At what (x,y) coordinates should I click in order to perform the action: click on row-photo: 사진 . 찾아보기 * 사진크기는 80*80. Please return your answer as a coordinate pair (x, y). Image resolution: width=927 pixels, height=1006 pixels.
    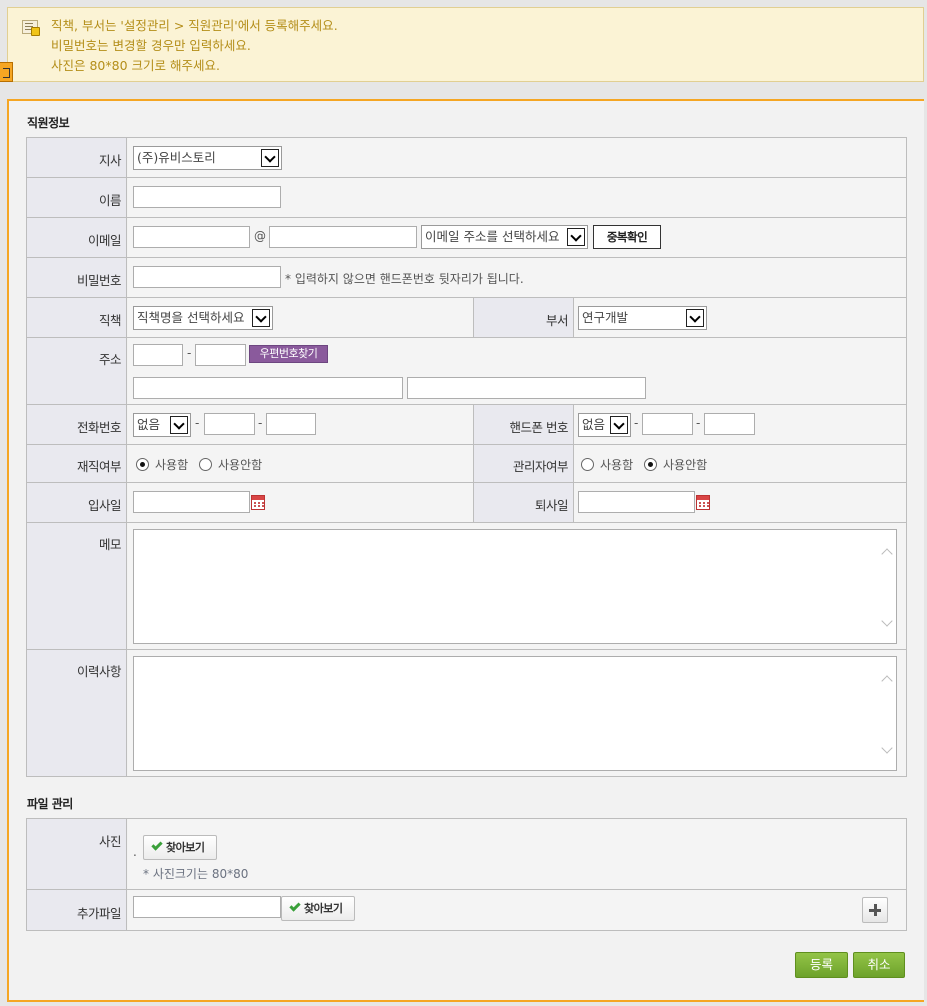
    Looking at the image, I should click on (466, 854).